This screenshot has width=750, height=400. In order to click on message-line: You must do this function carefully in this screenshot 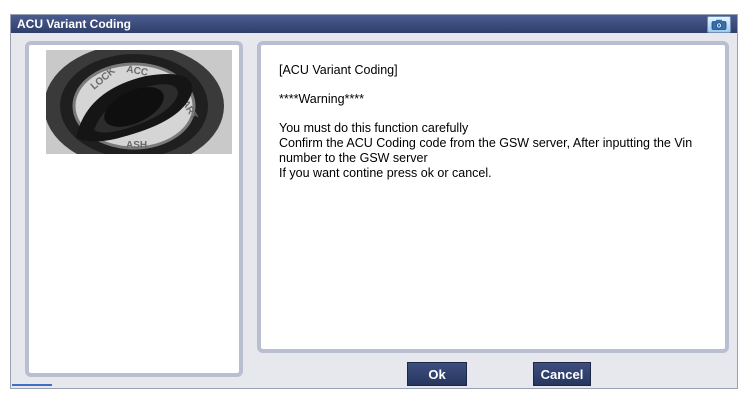, I will do `click(374, 128)`.